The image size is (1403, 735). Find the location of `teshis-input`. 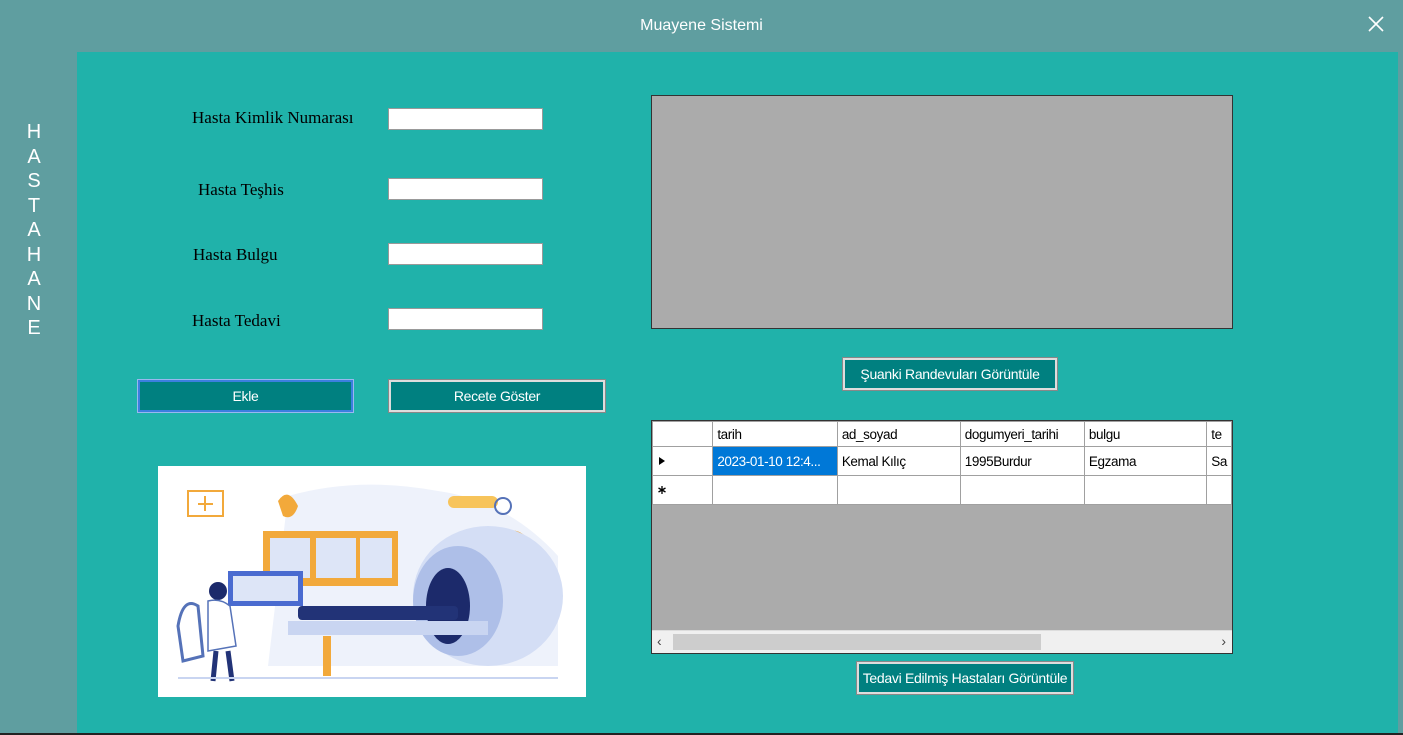

teshis-input is located at coordinates (465, 189).